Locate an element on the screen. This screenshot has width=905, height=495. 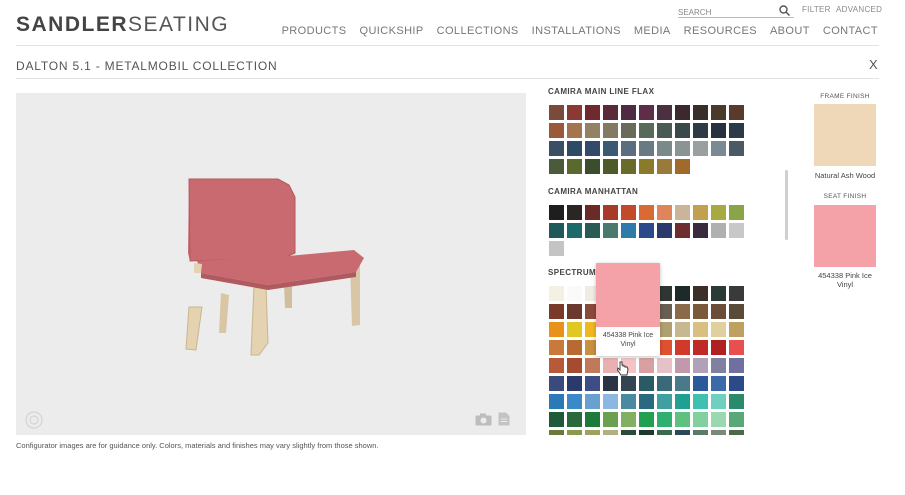
search-icon is located at coordinates (785, 12).